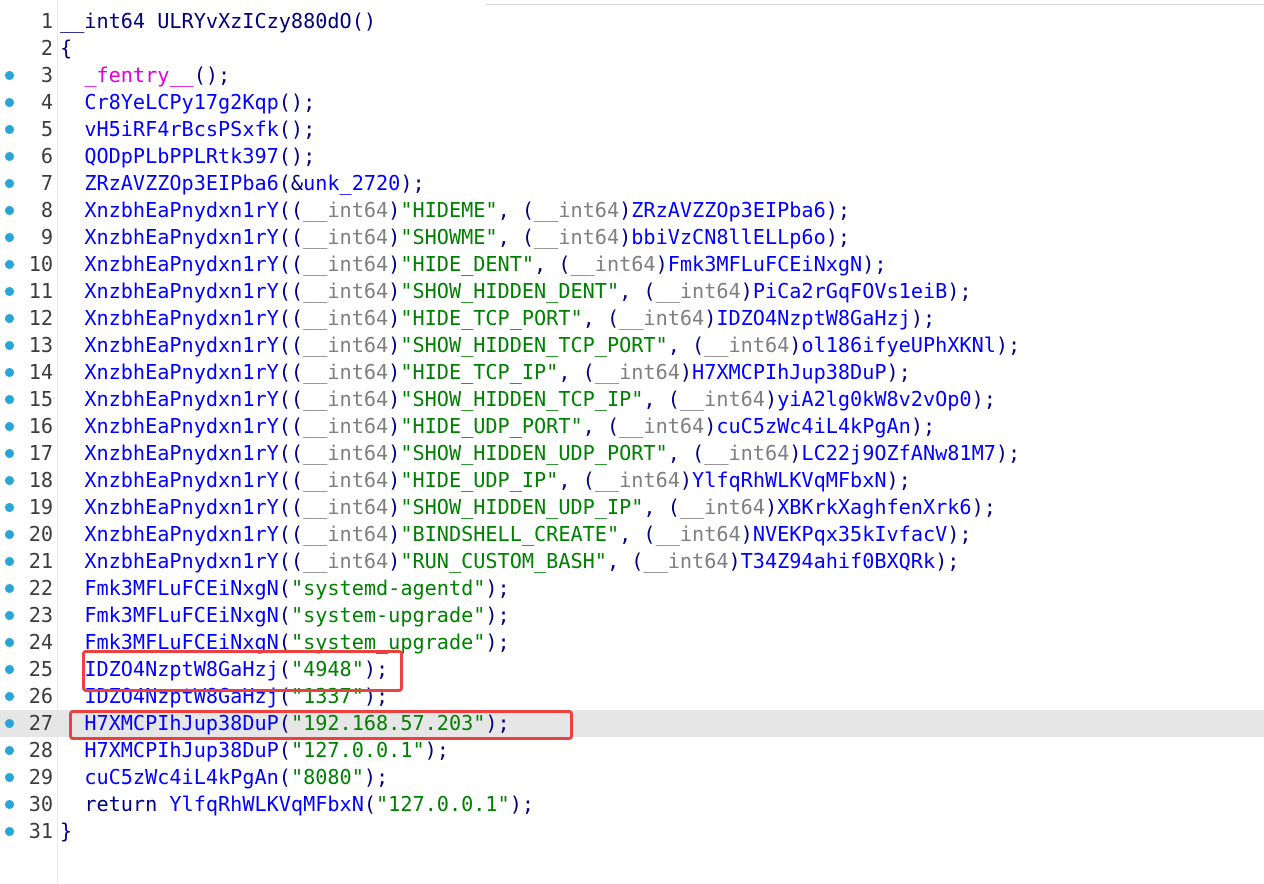  I want to click on code-line: 3 _fentry__();, so click(632, 75).